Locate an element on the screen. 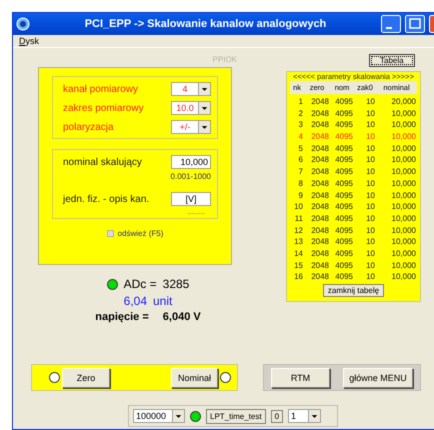 The width and height of the screenshot is (434, 430). table-cell-text: 4 is located at coordinates (301, 137).